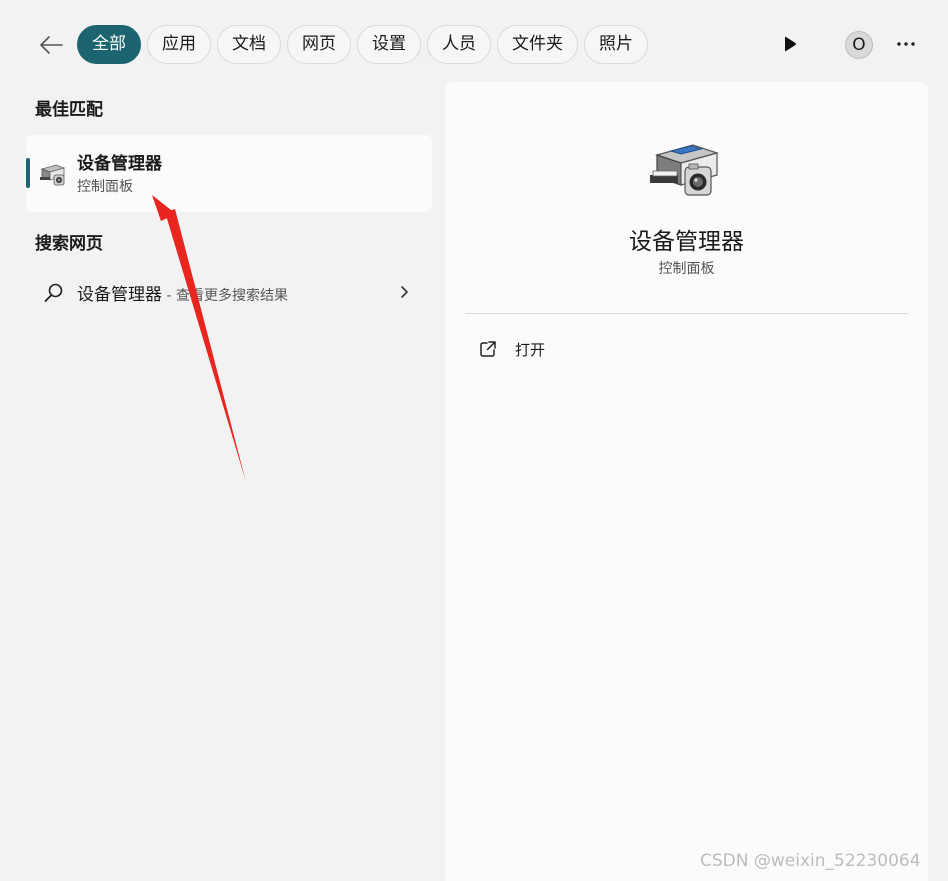  I want to click on preview-subtitle: 控制面板, so click(686, 269).